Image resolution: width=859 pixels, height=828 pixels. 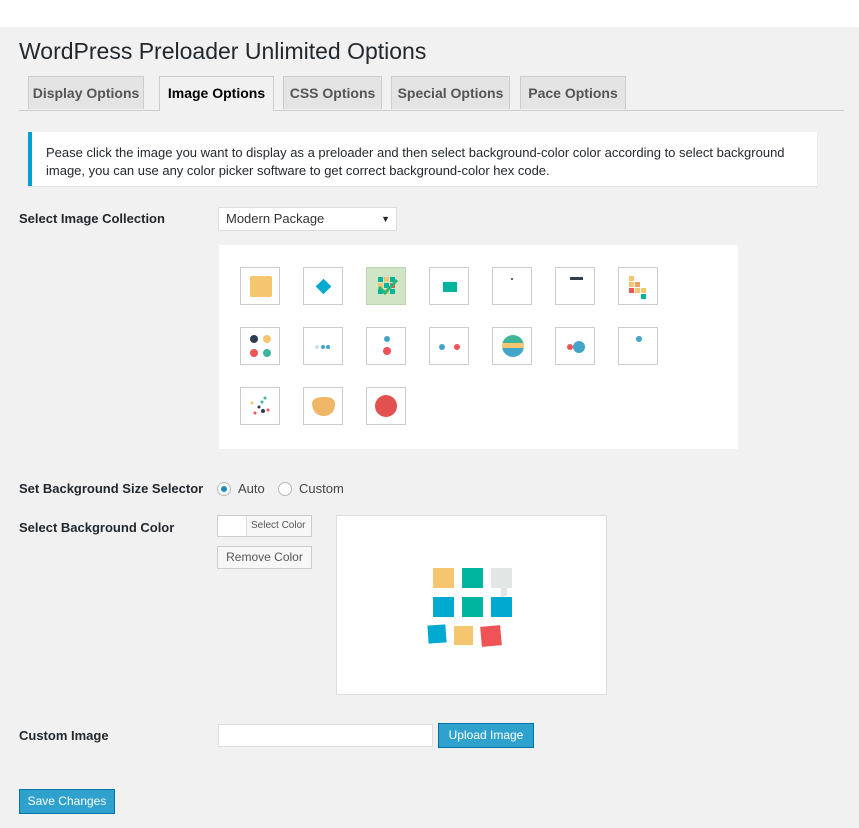 What do you see at coordinates (323, 406) in the screenshot?
I see `orange-blob-icon` at bounding box center [323, 406].